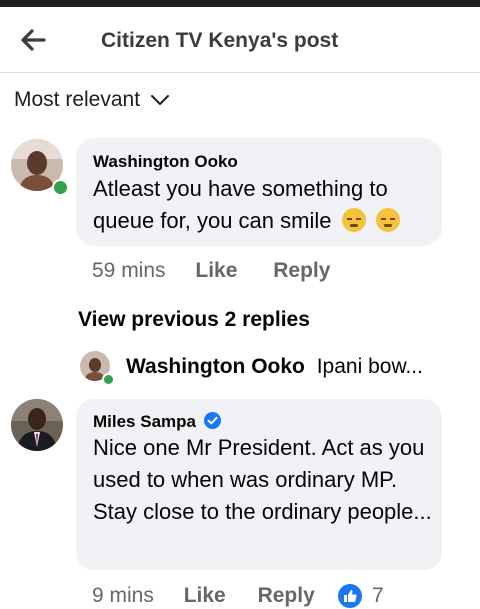 The width and height of the screenshot is (480, 609). I want to click on reaction-count: 7, so click(378, 595).